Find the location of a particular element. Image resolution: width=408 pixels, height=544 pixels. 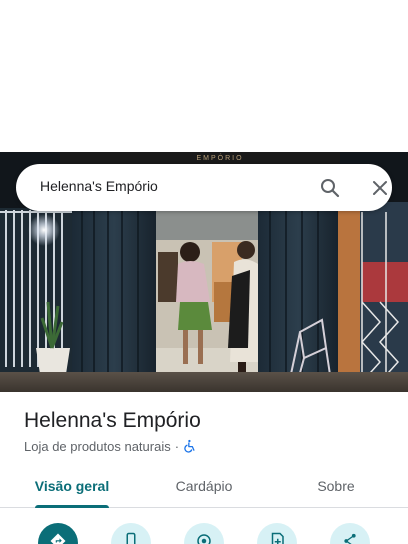

tab-menu: Cardápio is located at coordinates (204, 488).